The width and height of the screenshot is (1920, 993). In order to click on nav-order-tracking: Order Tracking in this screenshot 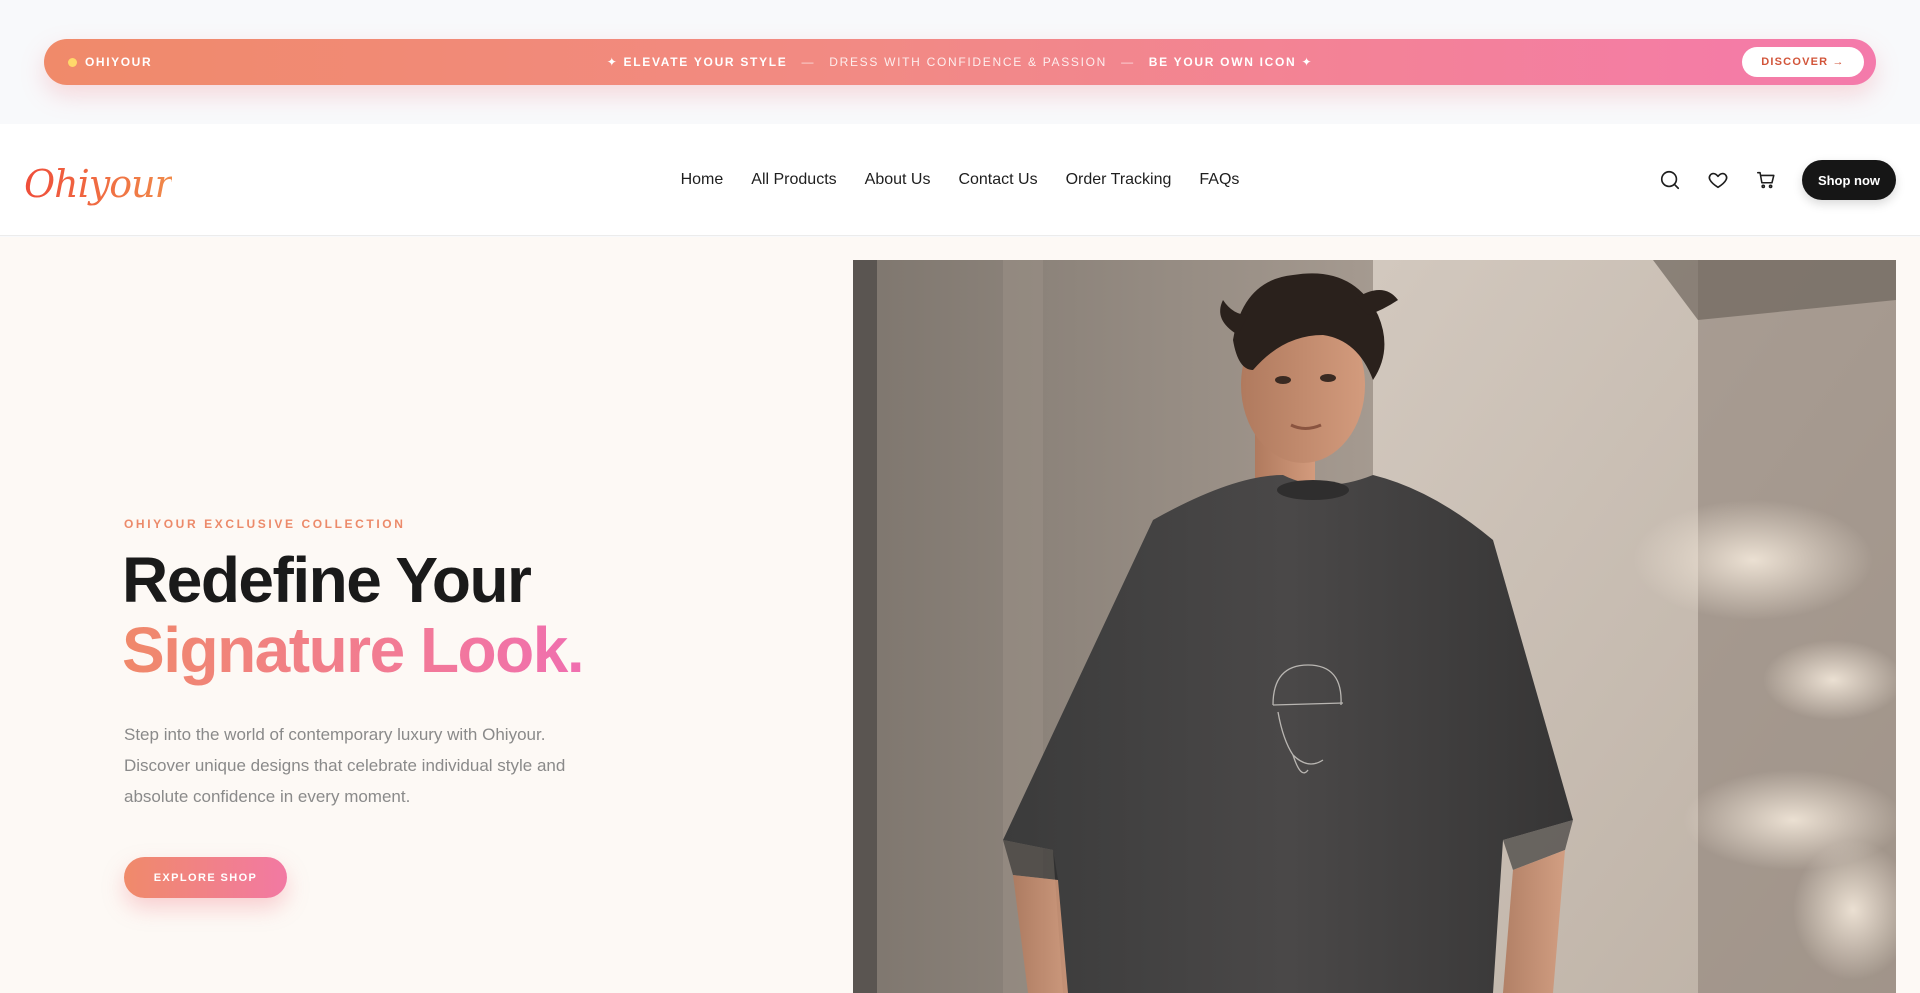, I will do `click(1119, 180)`.